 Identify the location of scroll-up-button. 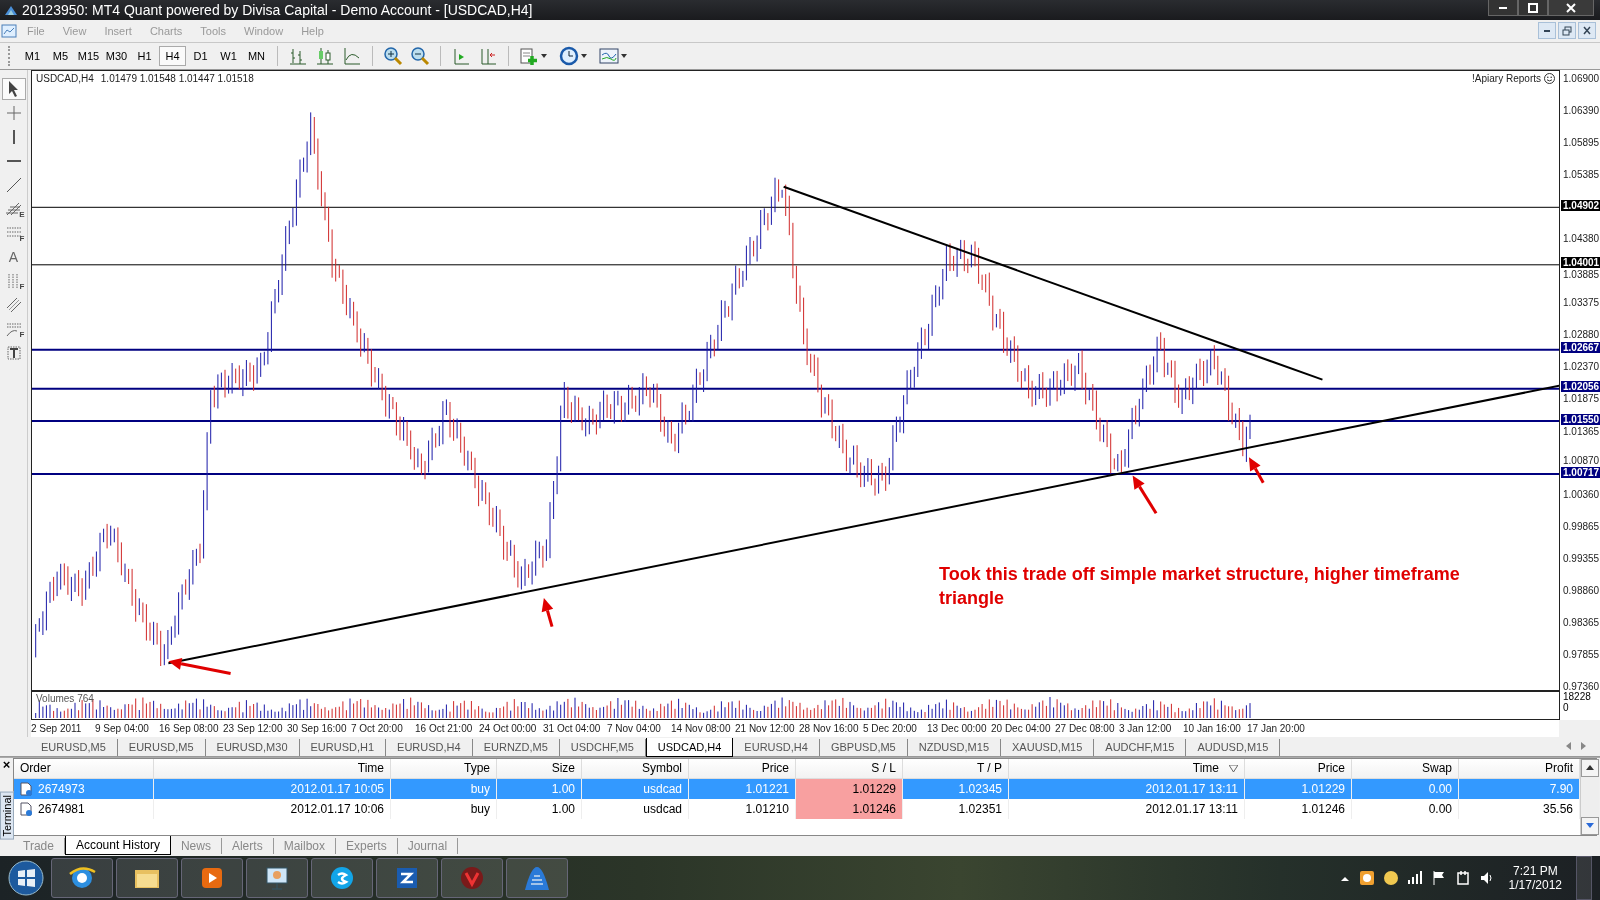
(1590, 768).